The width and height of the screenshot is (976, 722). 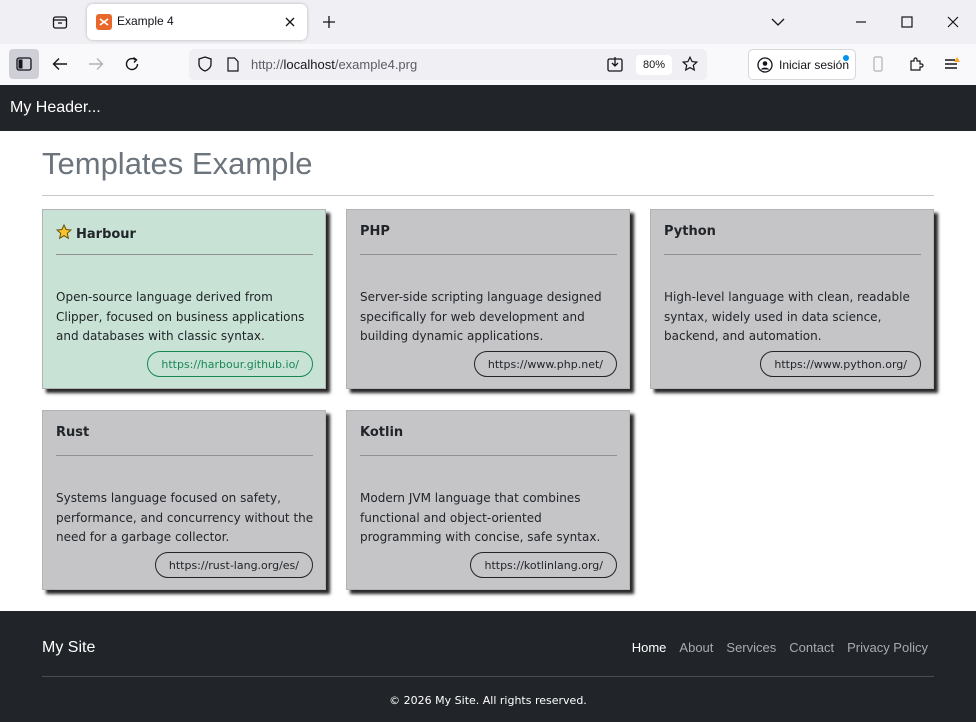 I want to click on card-title: PHP, so click(x=375, y=231).